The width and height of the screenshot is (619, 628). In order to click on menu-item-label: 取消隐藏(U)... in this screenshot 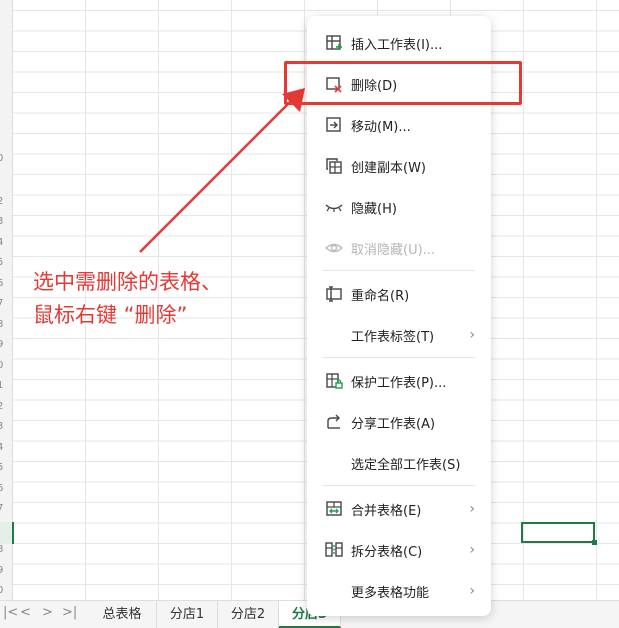, I will do `click(393, 250)`.